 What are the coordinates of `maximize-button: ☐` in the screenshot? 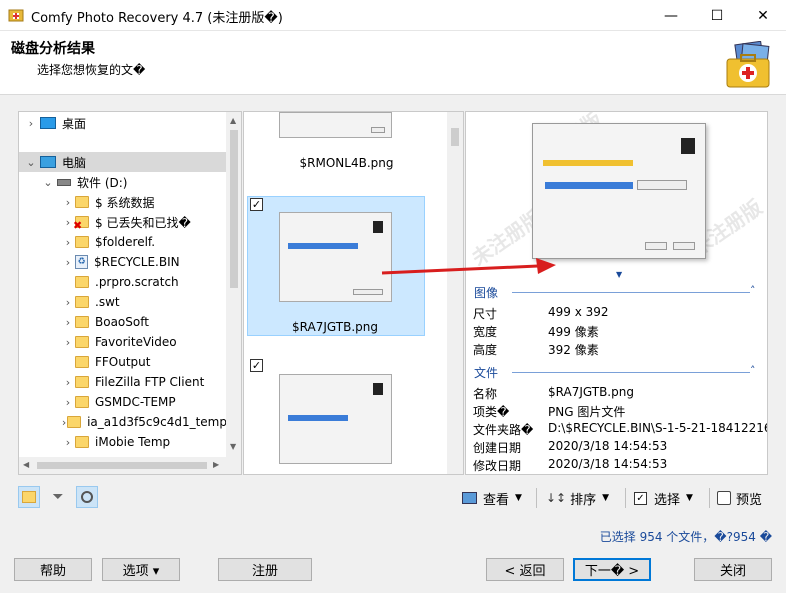 It's located at (717, 15).